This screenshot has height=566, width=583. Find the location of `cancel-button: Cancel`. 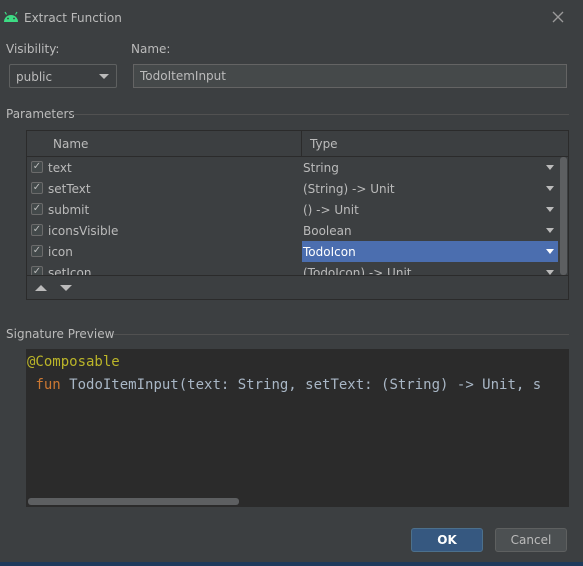

cancel-button: Cancel is located at coordinates (531, 540).